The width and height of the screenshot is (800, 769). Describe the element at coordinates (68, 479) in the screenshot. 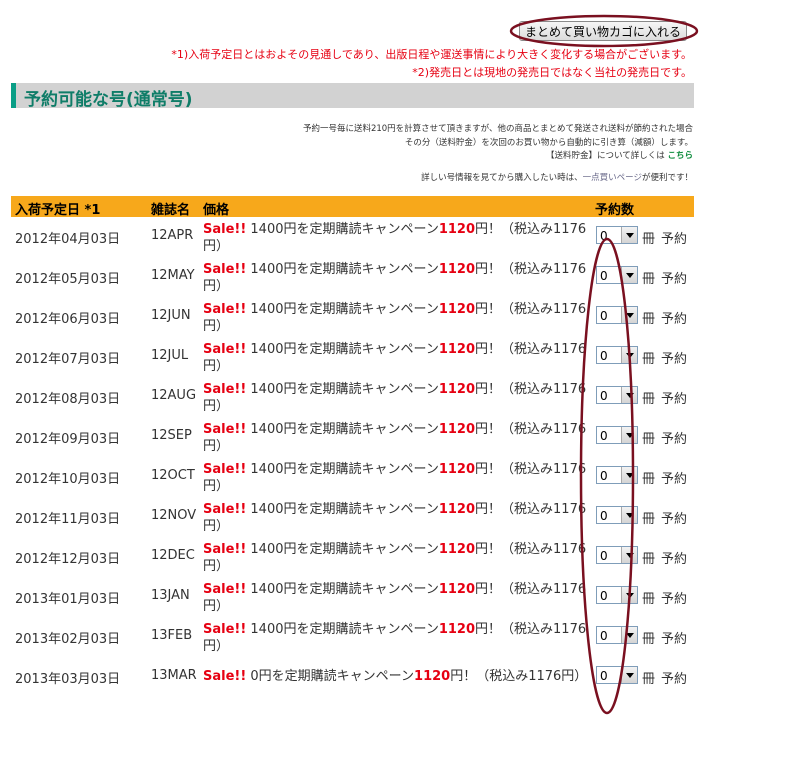

I see `arrival-date: 2012年10月03日` at that location.